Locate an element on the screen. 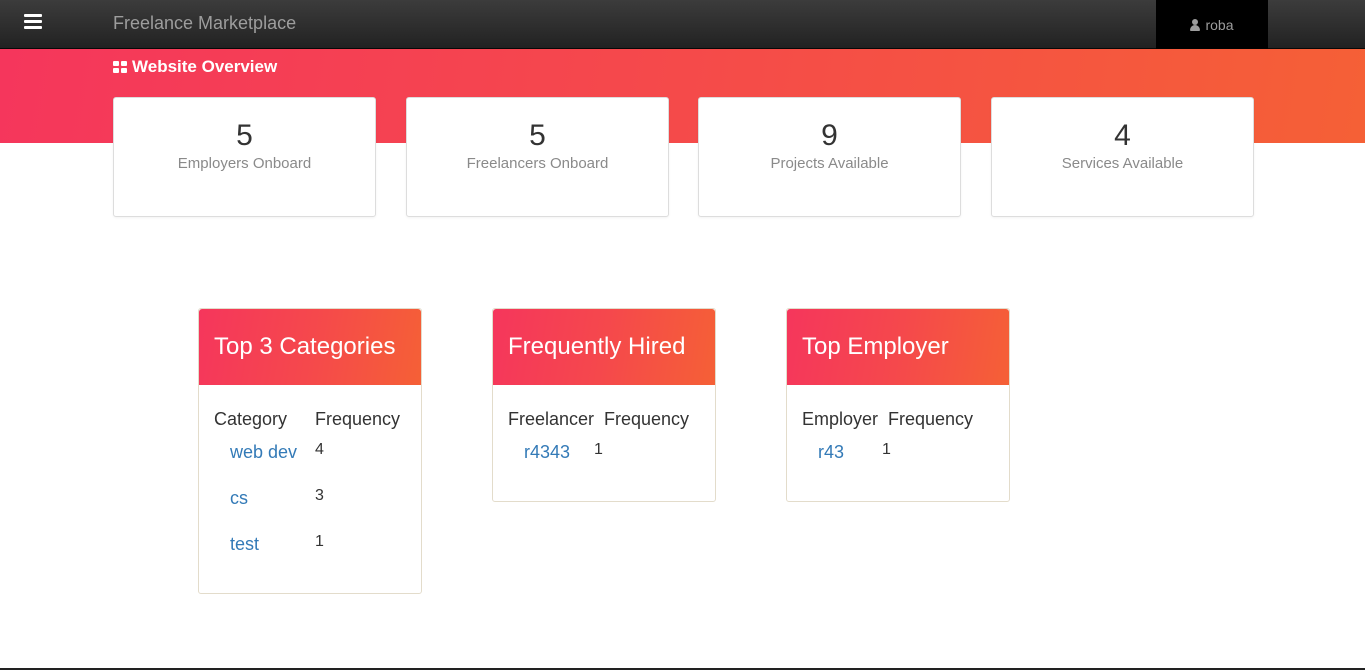  frequency-value: 4 is located at coordinates (319, 449).